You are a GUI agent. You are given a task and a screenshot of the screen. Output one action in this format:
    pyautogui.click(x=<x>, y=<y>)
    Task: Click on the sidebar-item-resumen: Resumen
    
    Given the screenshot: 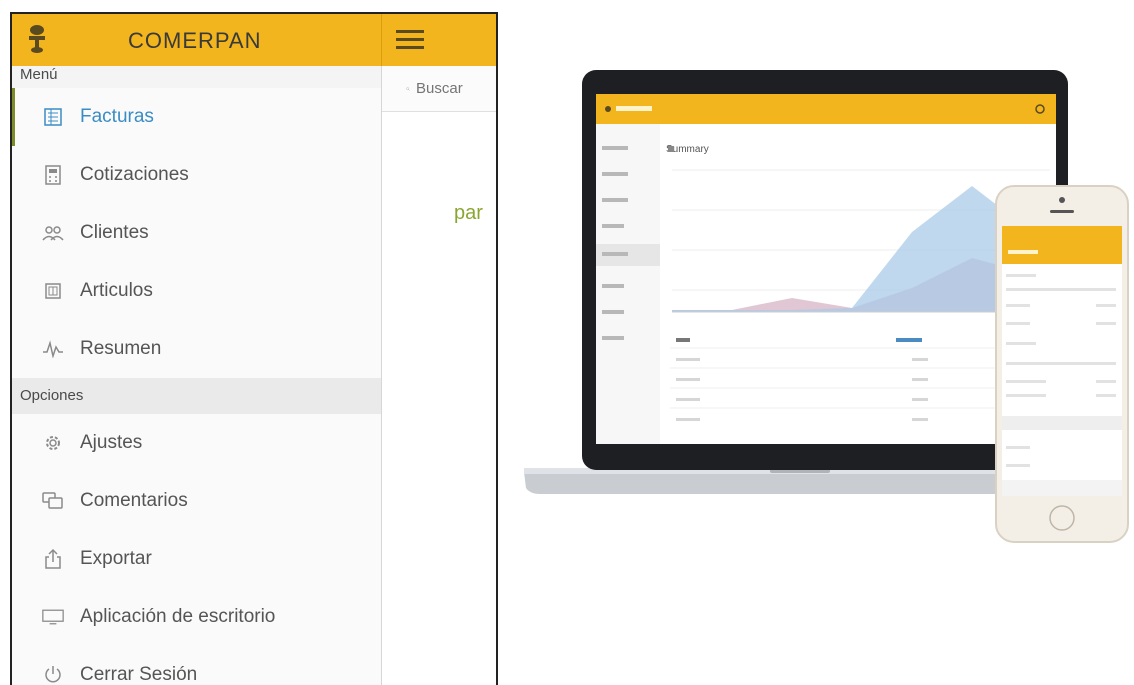 What is the action you would take?
    pyautogui.click(x=196, y=349)
    